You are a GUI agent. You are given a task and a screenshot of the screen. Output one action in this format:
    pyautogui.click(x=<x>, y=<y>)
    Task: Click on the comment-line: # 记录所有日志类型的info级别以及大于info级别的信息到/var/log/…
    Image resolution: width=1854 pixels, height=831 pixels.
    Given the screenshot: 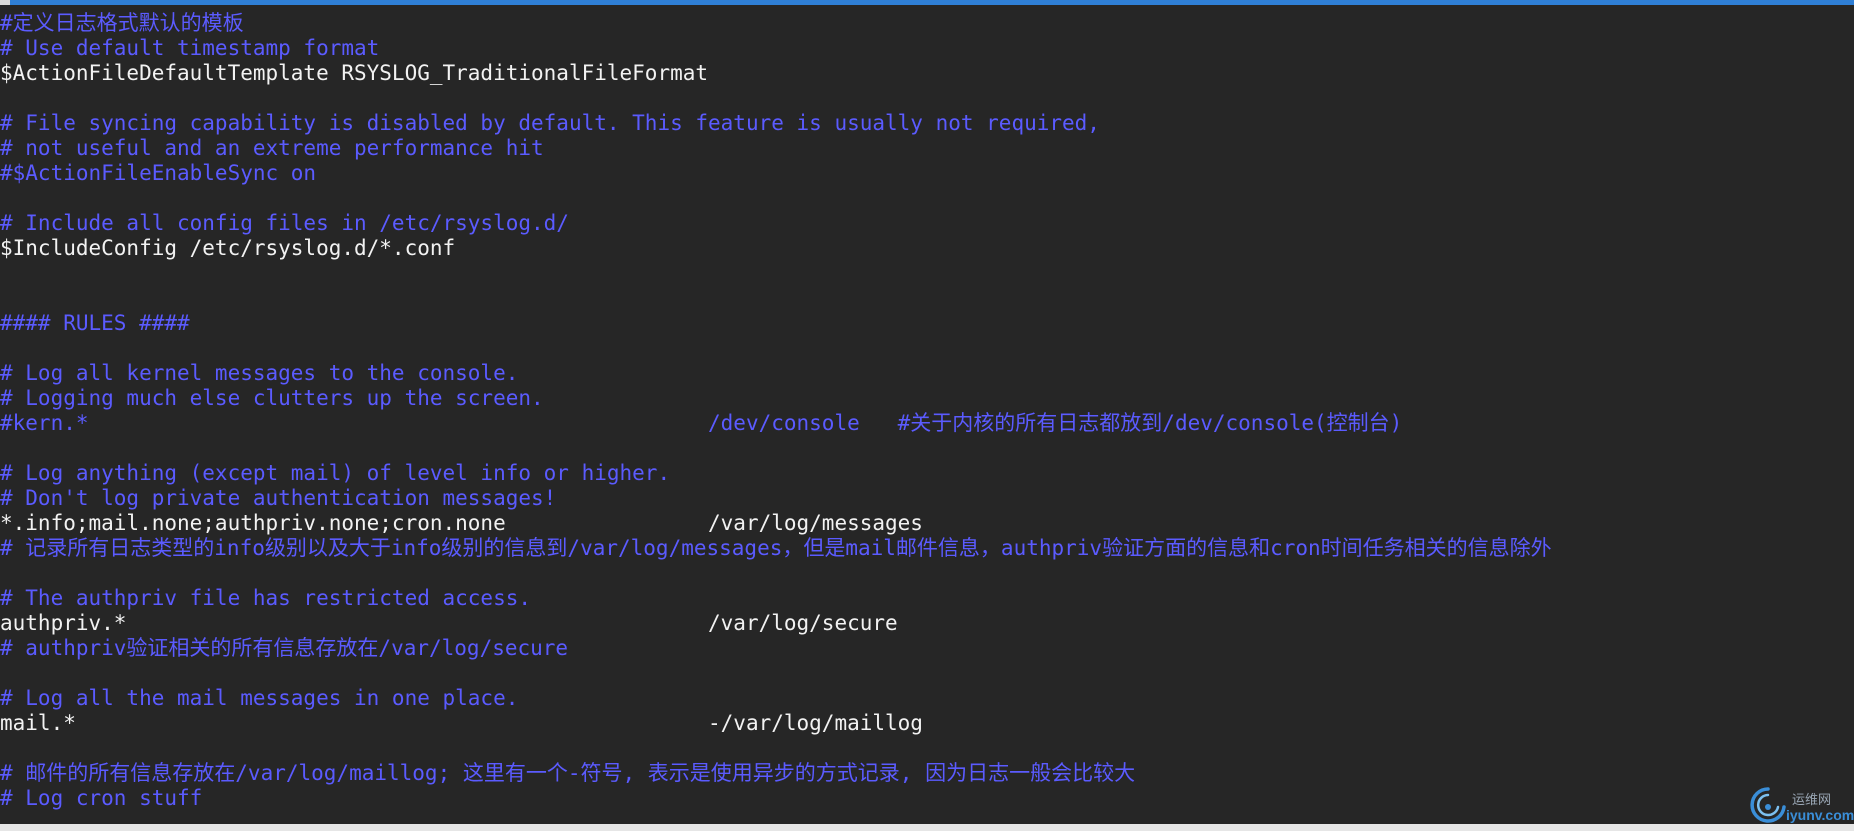 What is the action you would take?
    pyautogui.click(x=776, y=548)
    